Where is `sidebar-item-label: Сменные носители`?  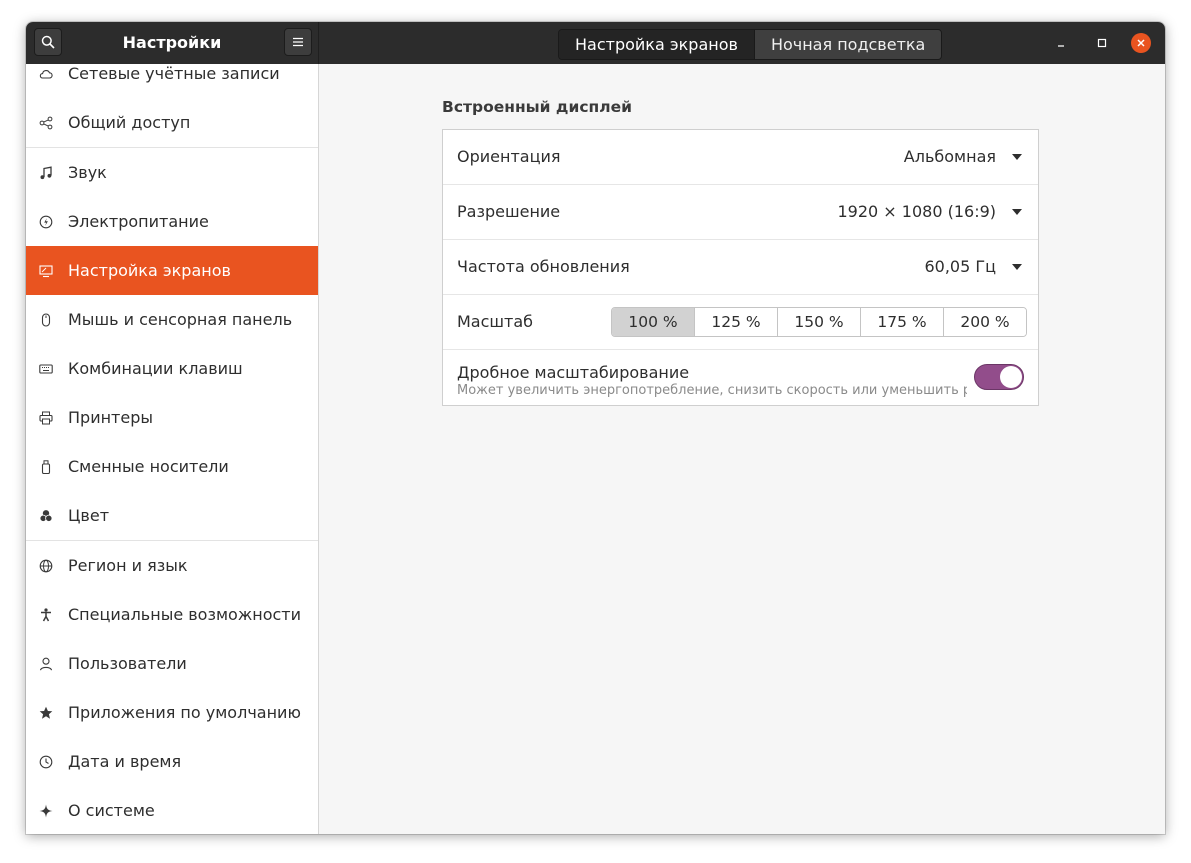 sidebar-item-label: Сменные носители is located at coordinates (148, 466).